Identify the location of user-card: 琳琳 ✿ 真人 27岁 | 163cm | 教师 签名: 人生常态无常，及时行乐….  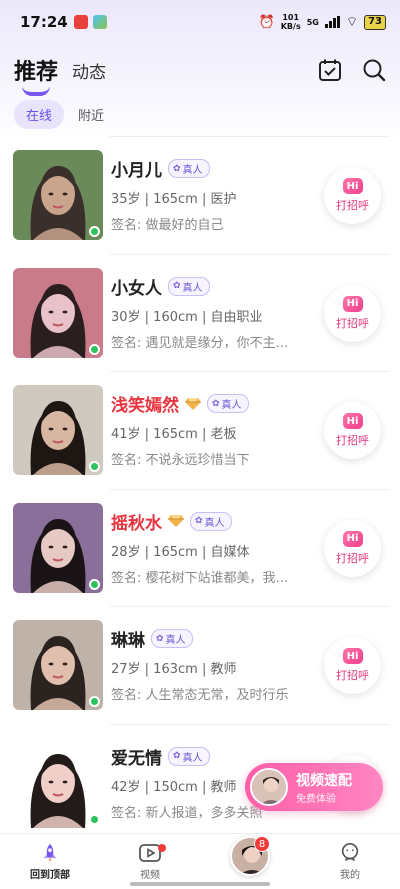
(200, 665).